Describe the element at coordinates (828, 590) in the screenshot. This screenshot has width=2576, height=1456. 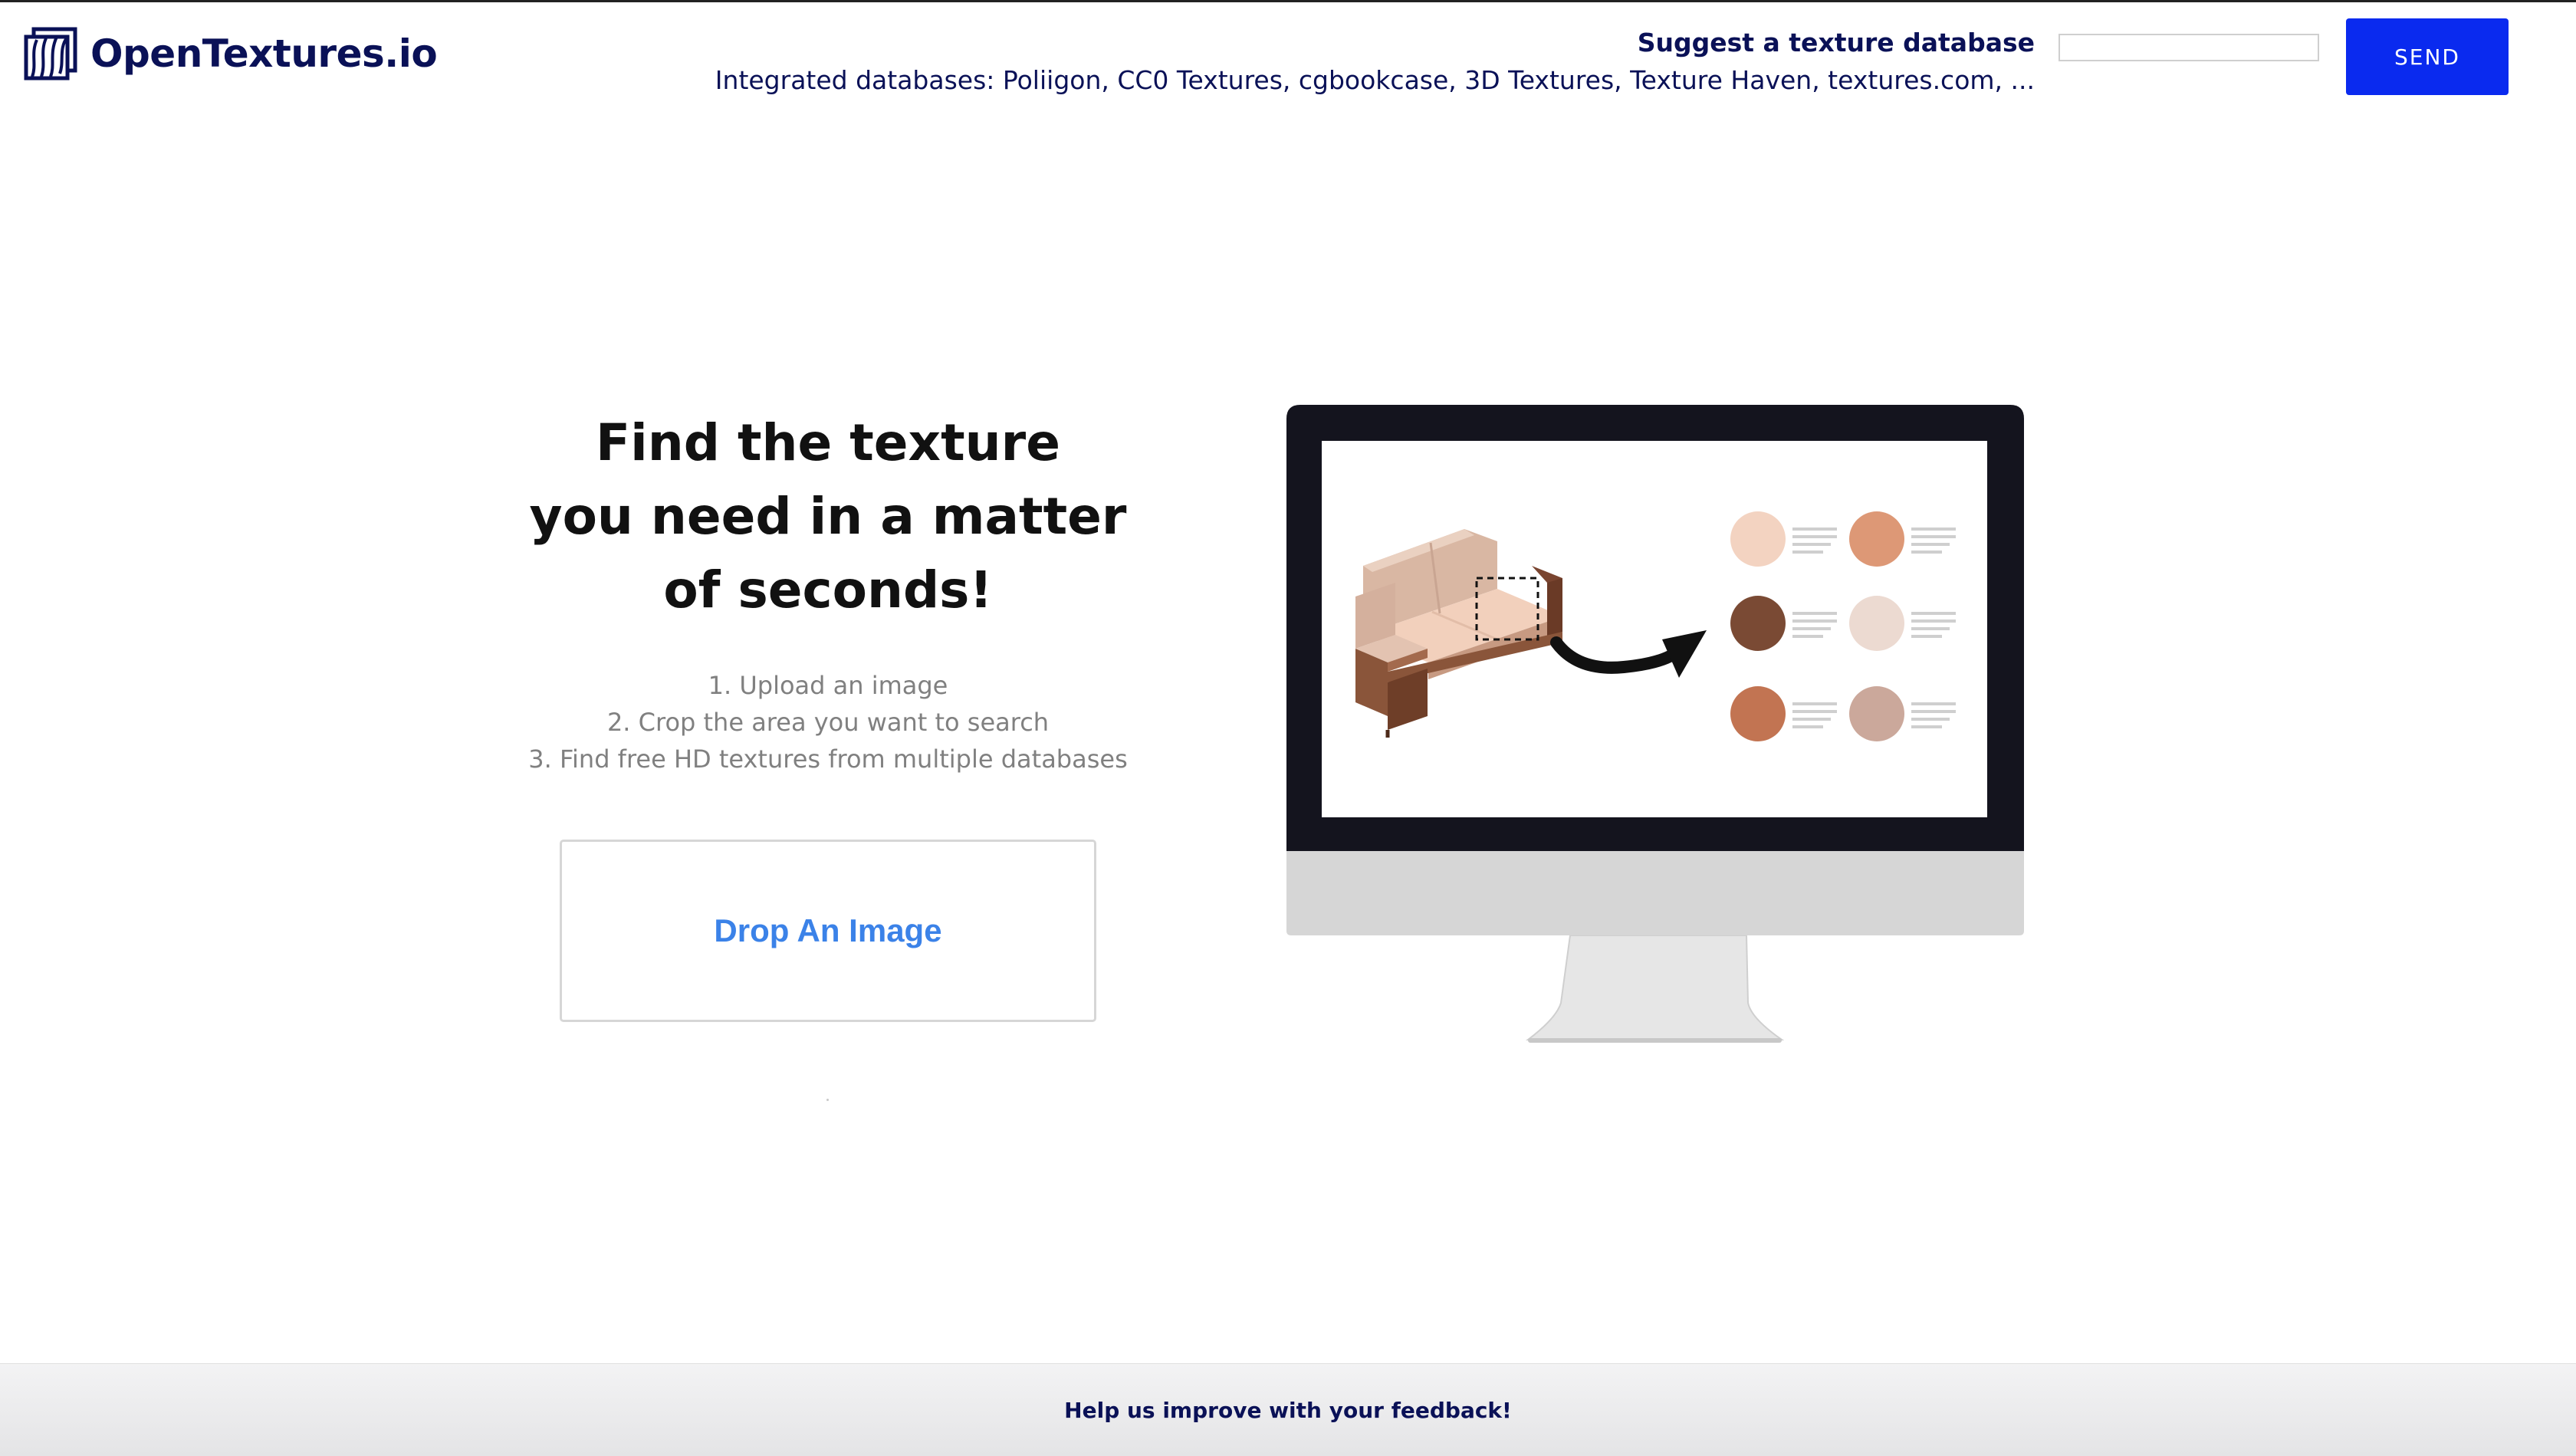
I see `headline-line: of seconds!` at that location.